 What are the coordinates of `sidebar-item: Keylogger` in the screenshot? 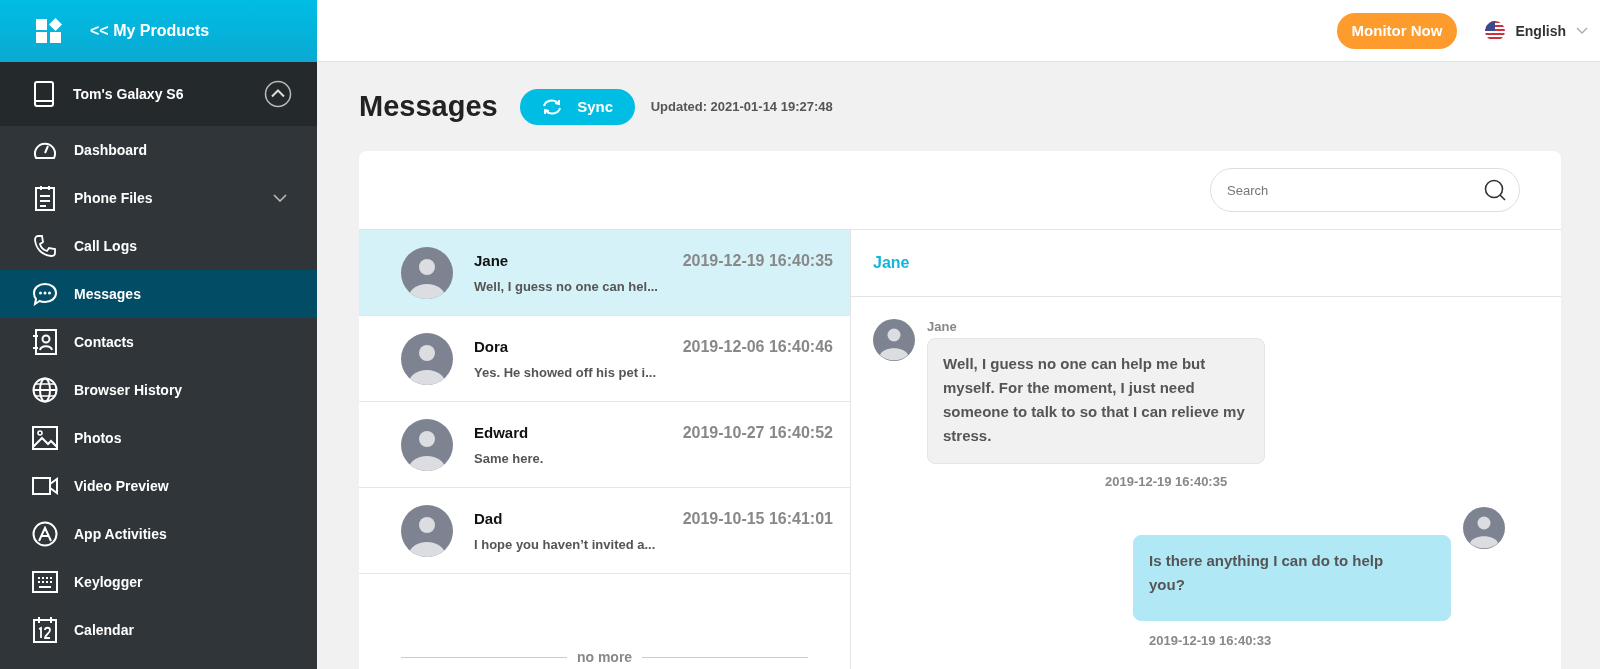 It's located at (158, 582).